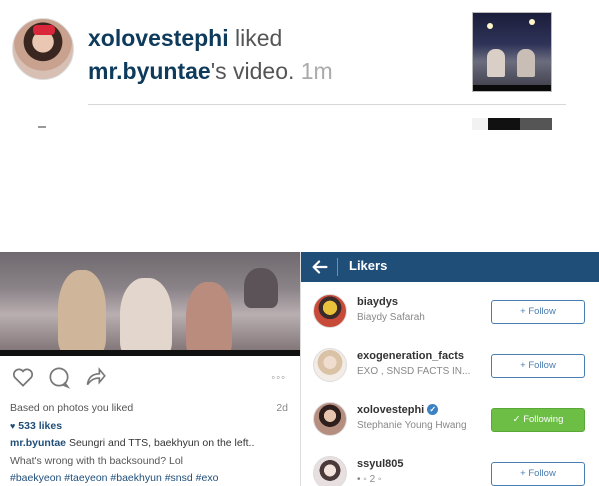  Describe the element at coordinates (450, 267) in the screenshot. I see `likers-header: Likers` at that location.